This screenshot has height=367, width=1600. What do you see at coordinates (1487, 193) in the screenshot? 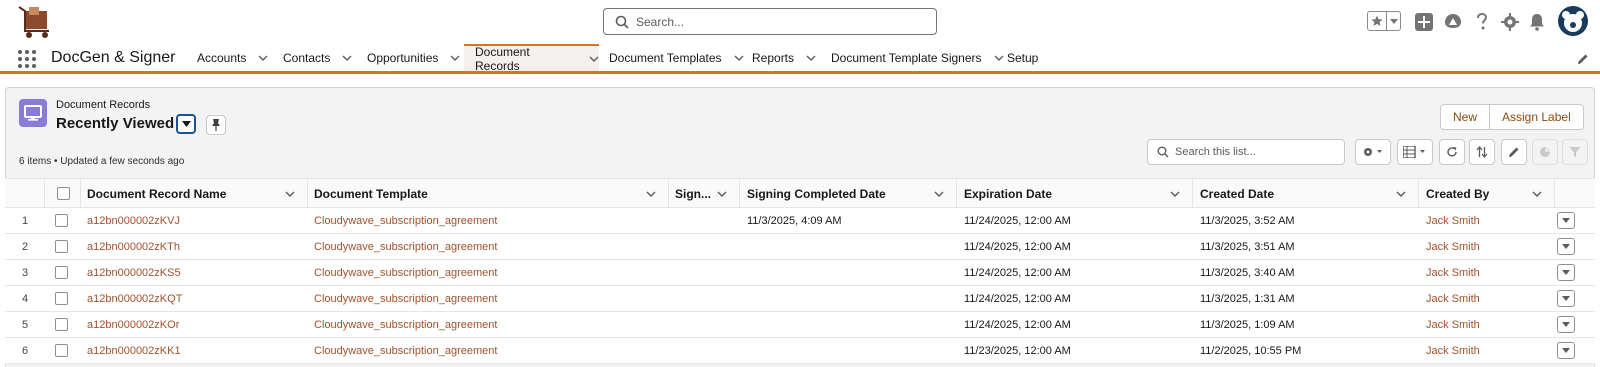
I see `column-header-created-by: Created By` at bounding box center [1487, 193].